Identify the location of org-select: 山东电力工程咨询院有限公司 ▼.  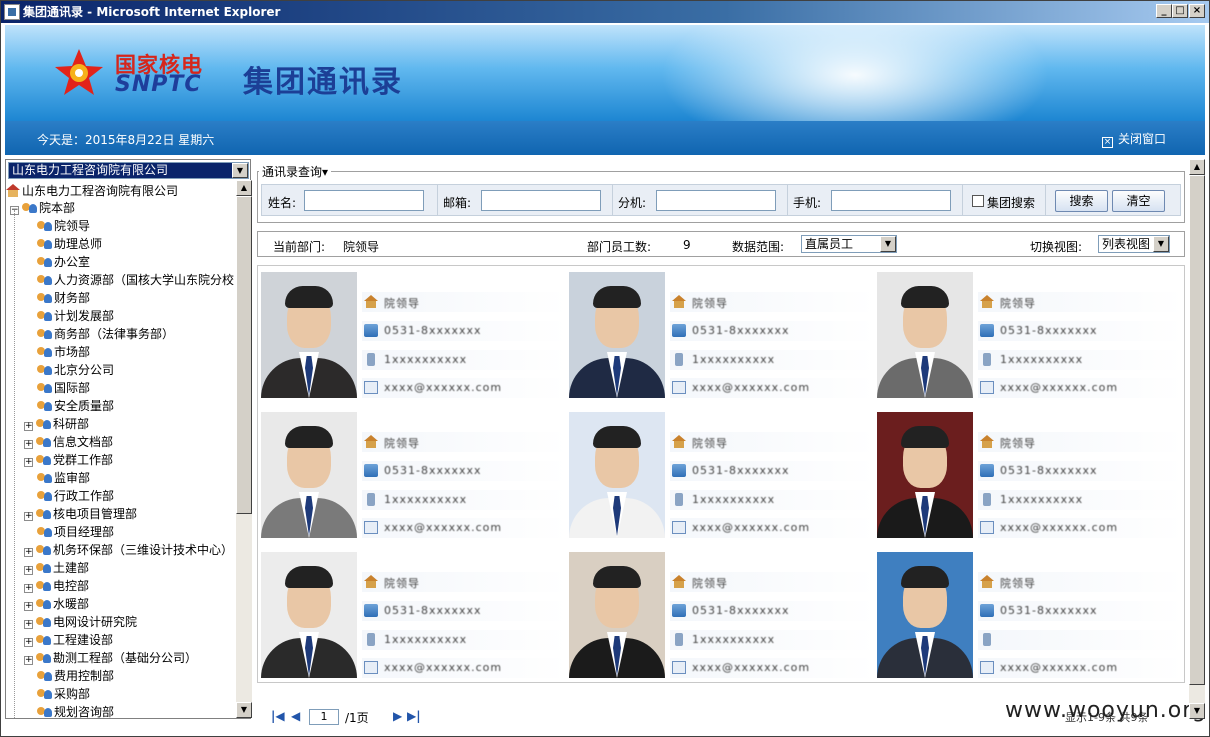
(128, 170).